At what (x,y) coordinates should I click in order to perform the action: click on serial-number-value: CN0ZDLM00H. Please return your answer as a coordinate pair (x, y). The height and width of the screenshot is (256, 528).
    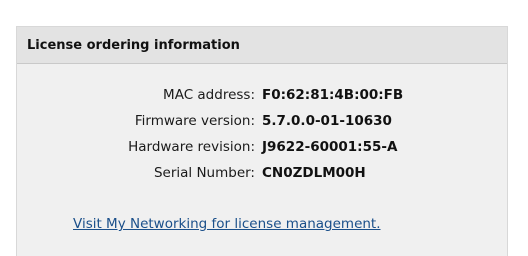
    Looking at the image, I should click on (314, 173).